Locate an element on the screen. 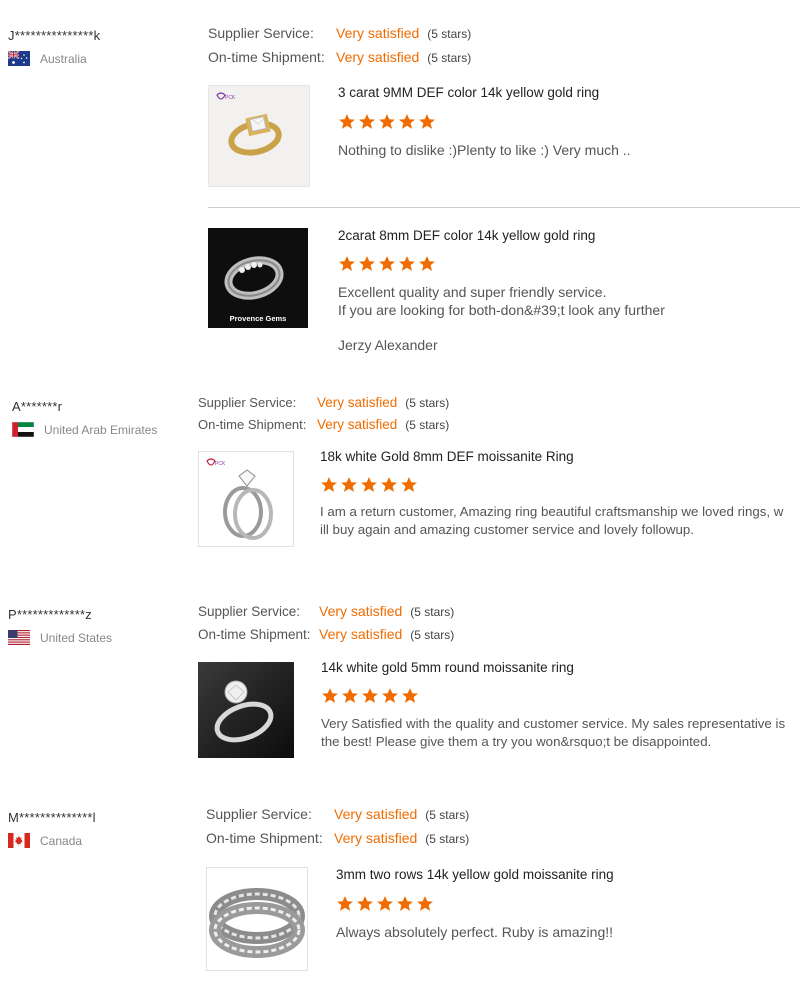 This screenshot has height=1000, width=800. thumb-caption: Provence Gems is located at coordinates (258, 318).